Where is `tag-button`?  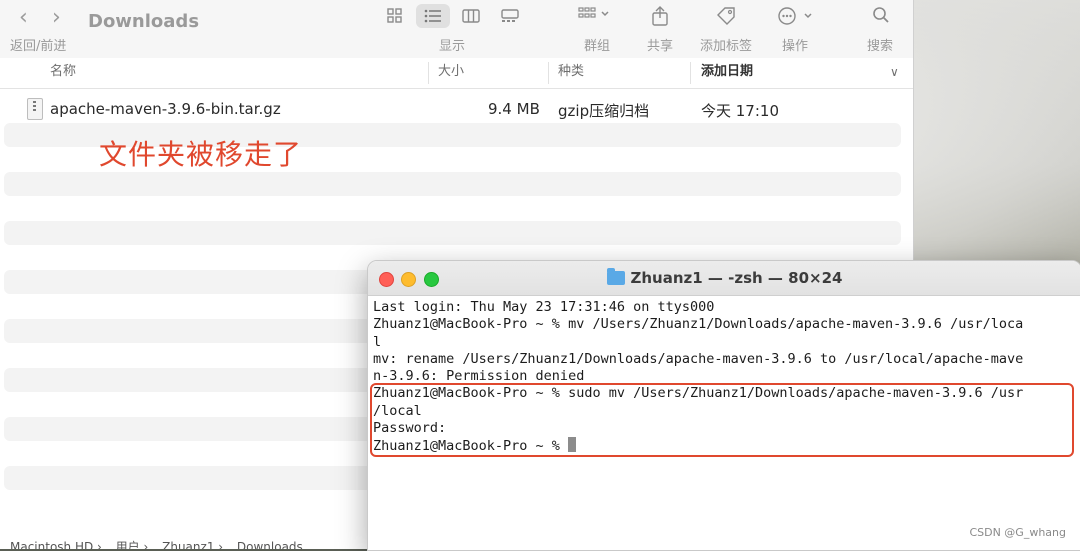
tag-button is located at coordinates (726, 18).